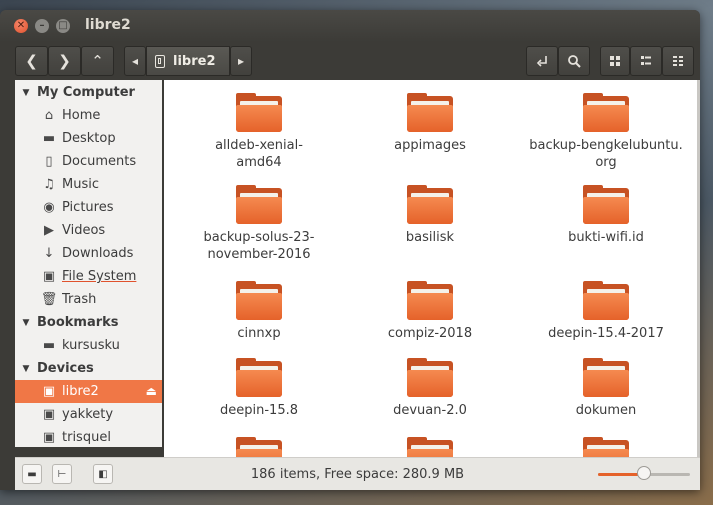  Describe the element at coordinates (88, 414) in the screenshot. I see `sidebar-item-yakkety: ▣ yakkety` at that location.